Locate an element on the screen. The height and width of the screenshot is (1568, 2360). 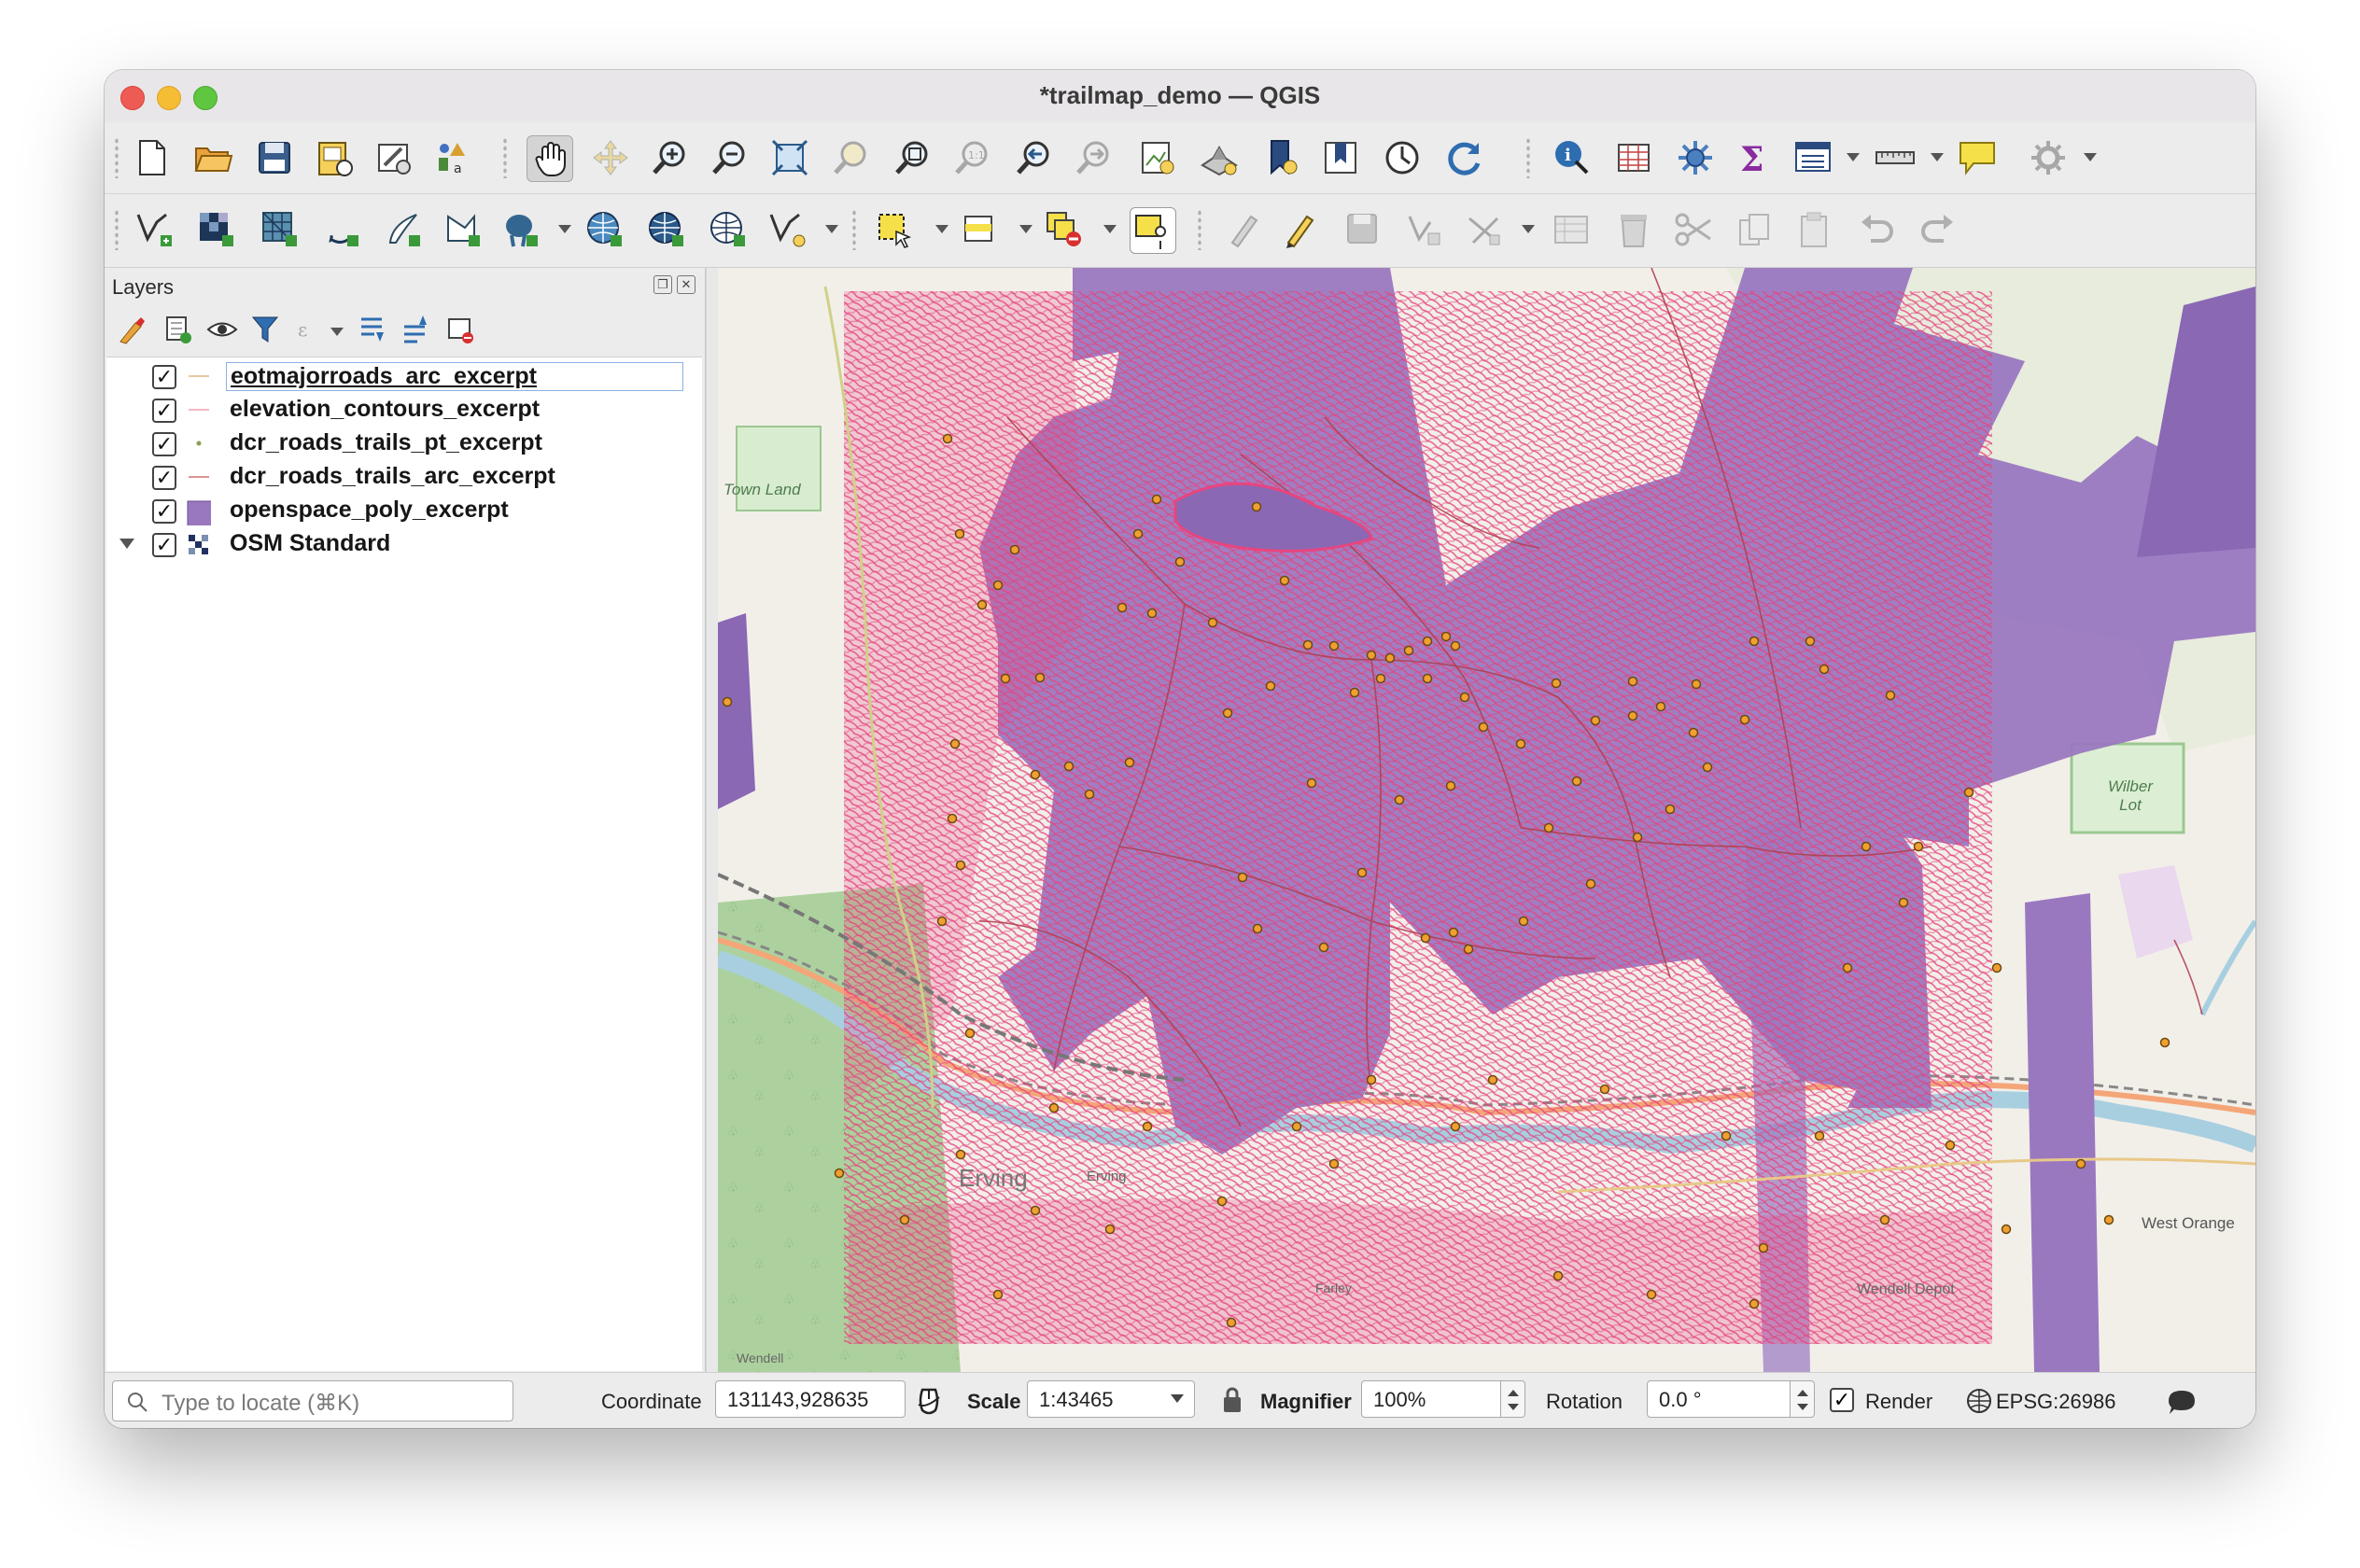
chevron-down-icon is located at coordinates (126, 544).